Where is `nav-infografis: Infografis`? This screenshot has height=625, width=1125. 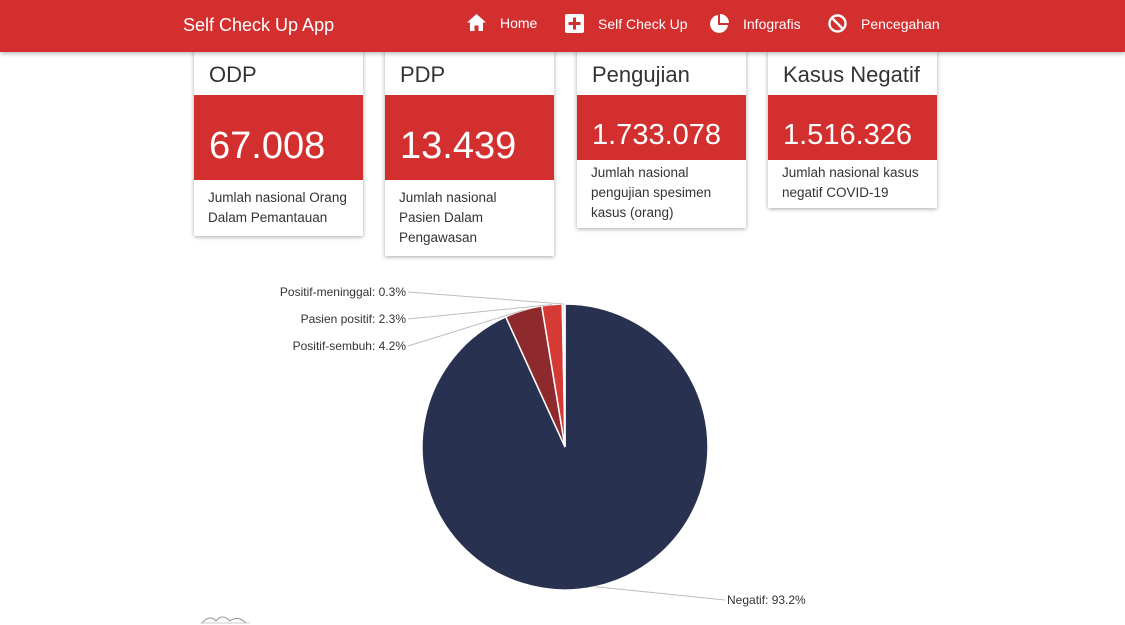
nav-infografis: Infografis is located at coordinates (755, 24).